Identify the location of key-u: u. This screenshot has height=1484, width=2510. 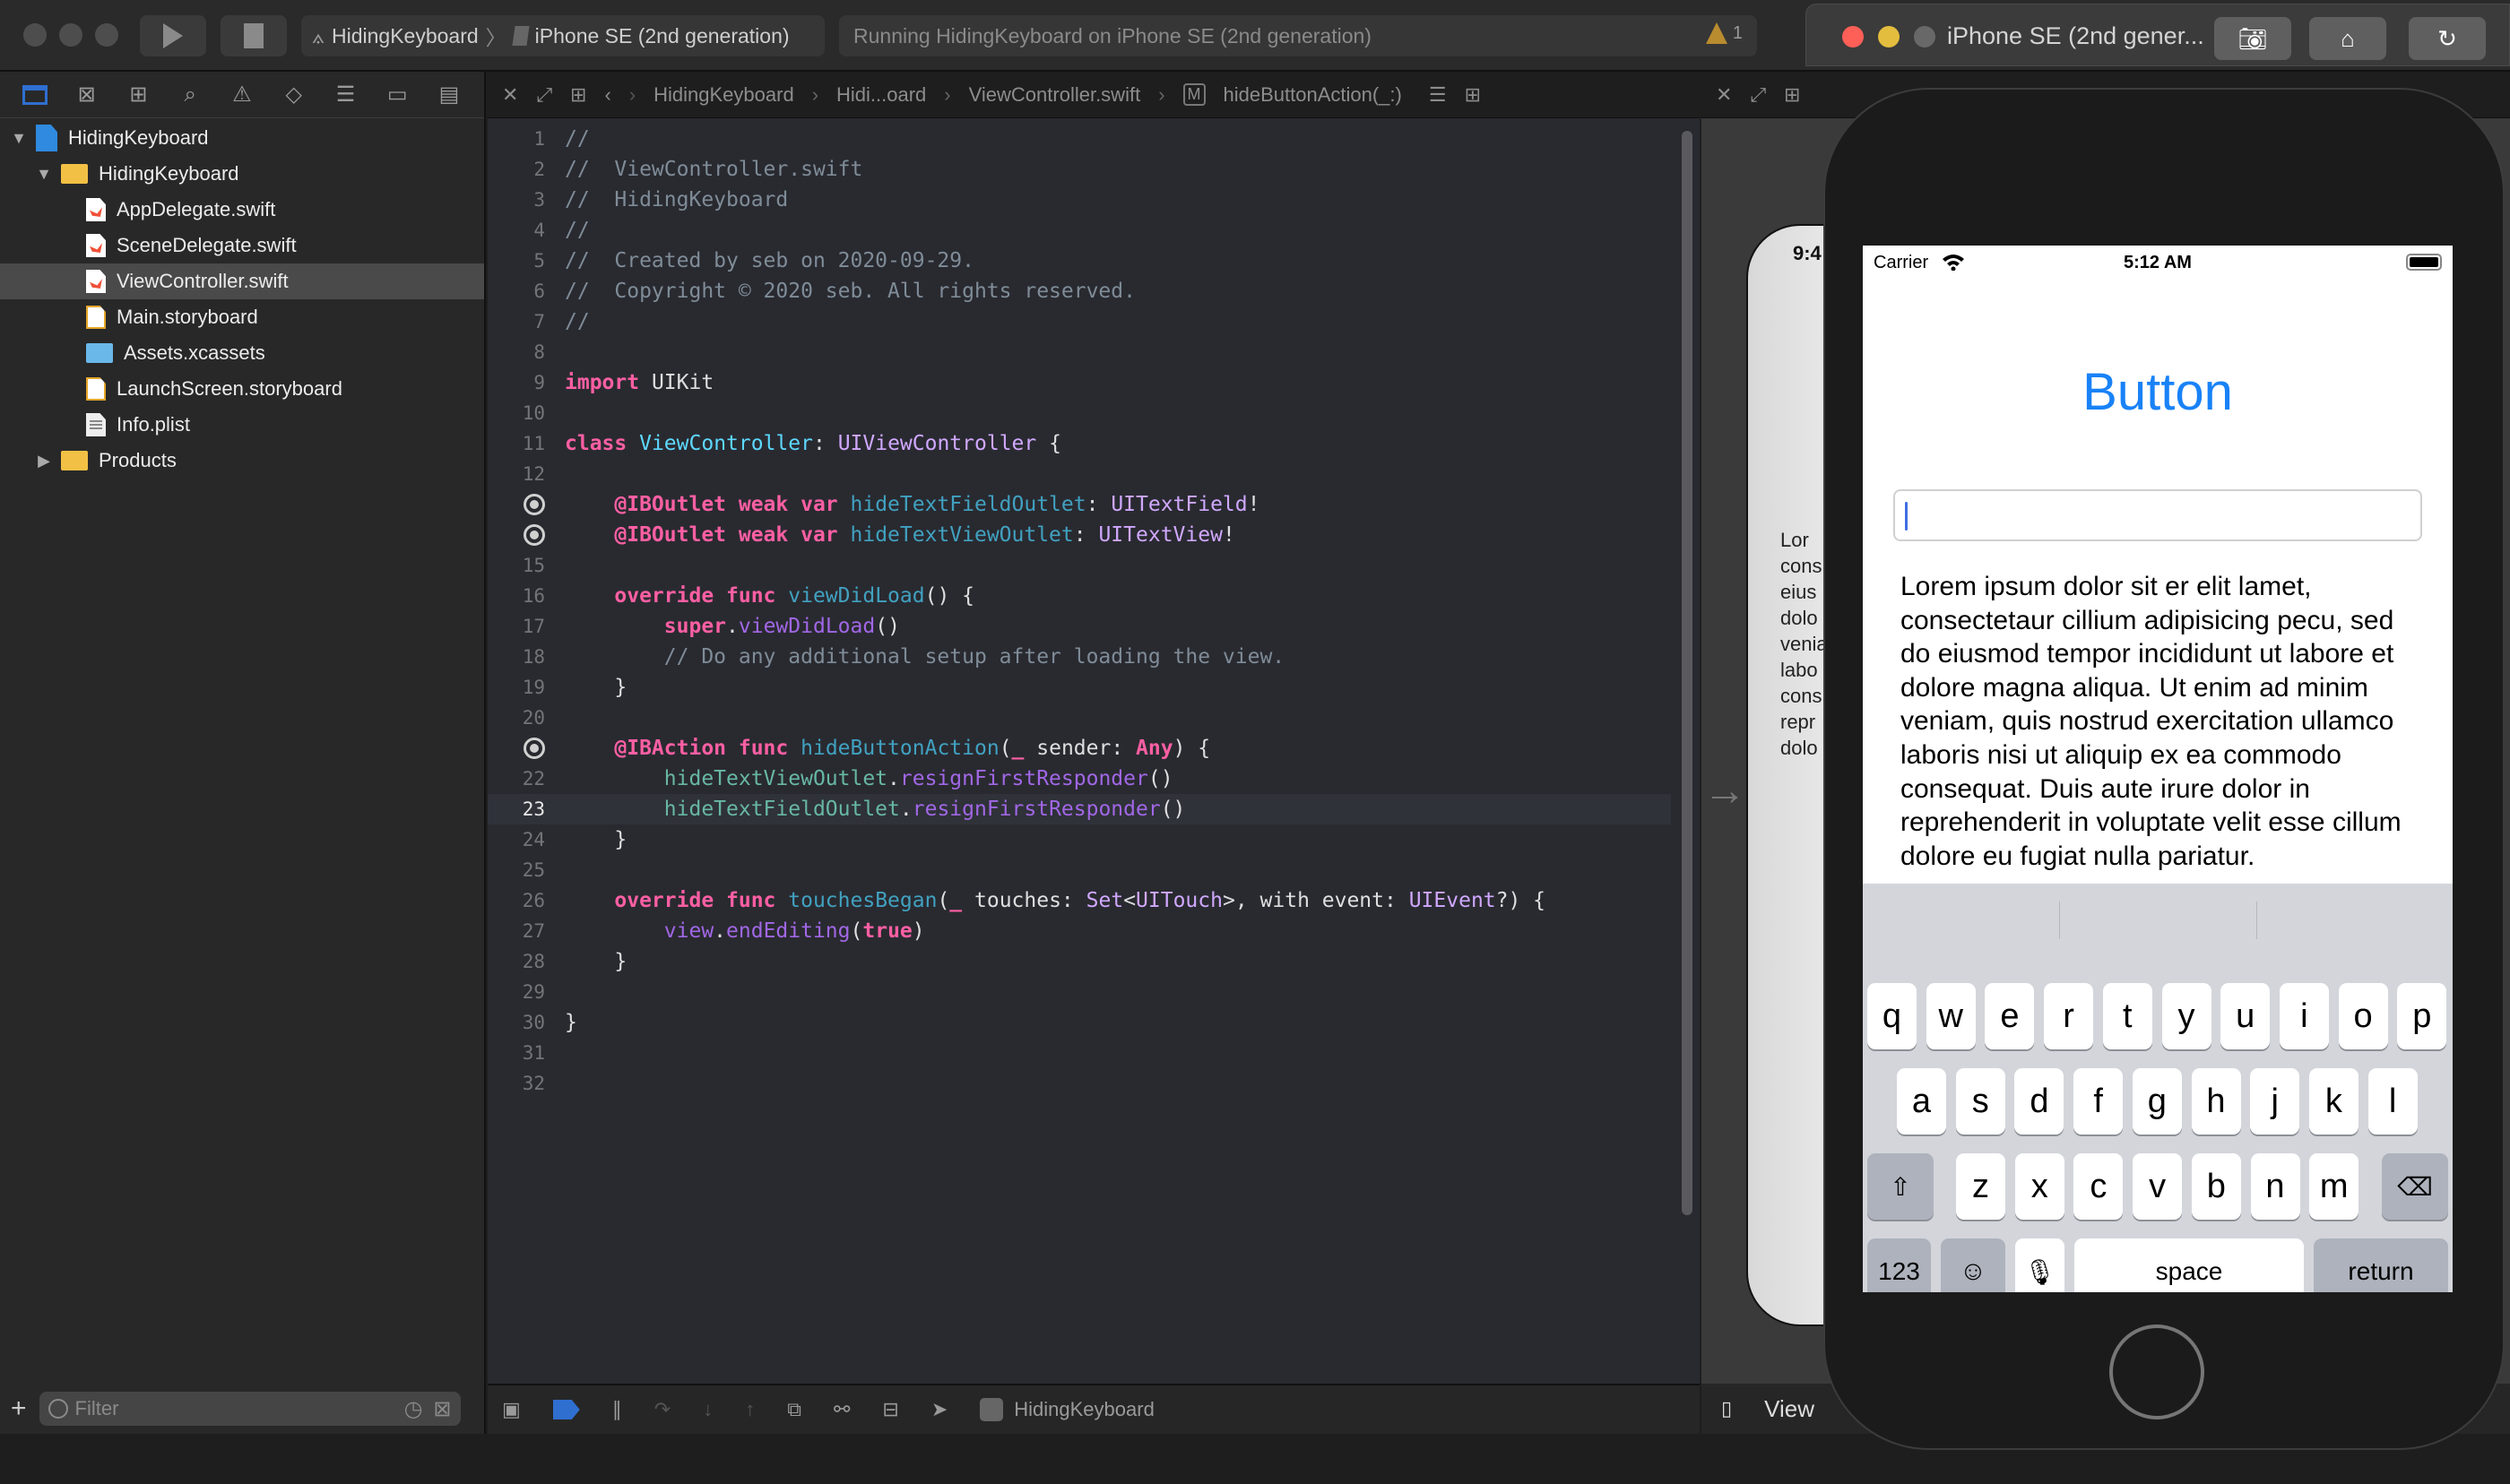
(2245, 1016).